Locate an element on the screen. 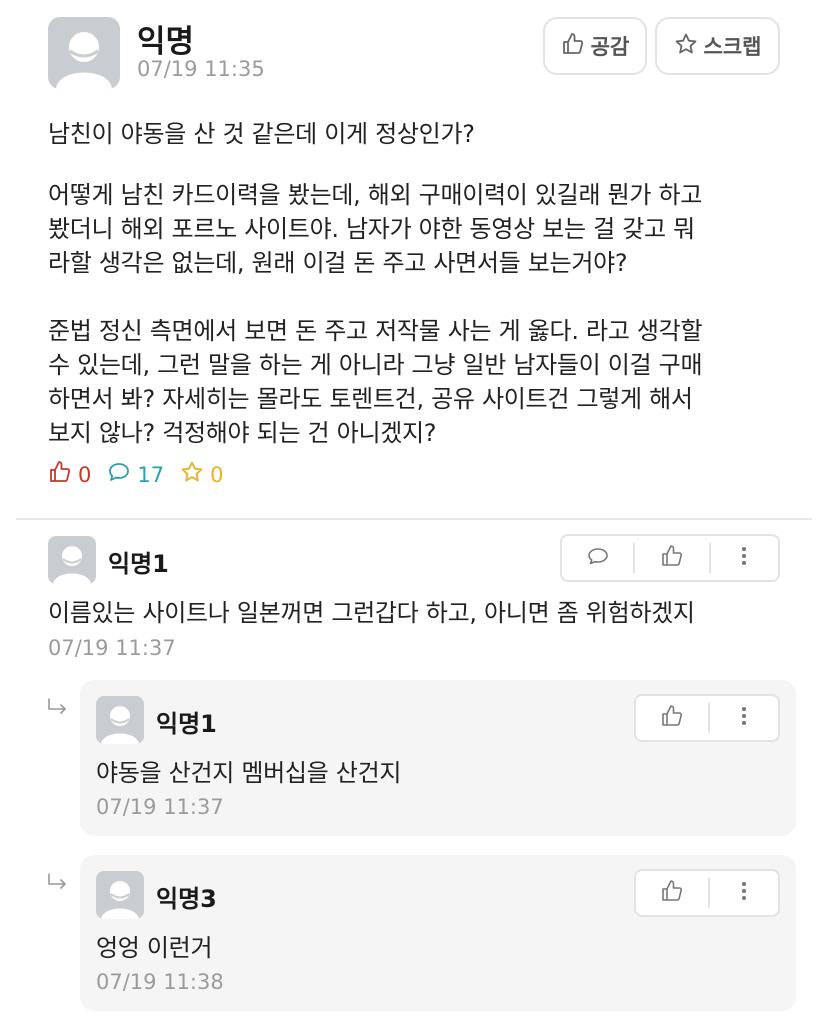 This screenshot has height=1026, width=828. comment-author: 익명1 is located at coordinates (138, 564).